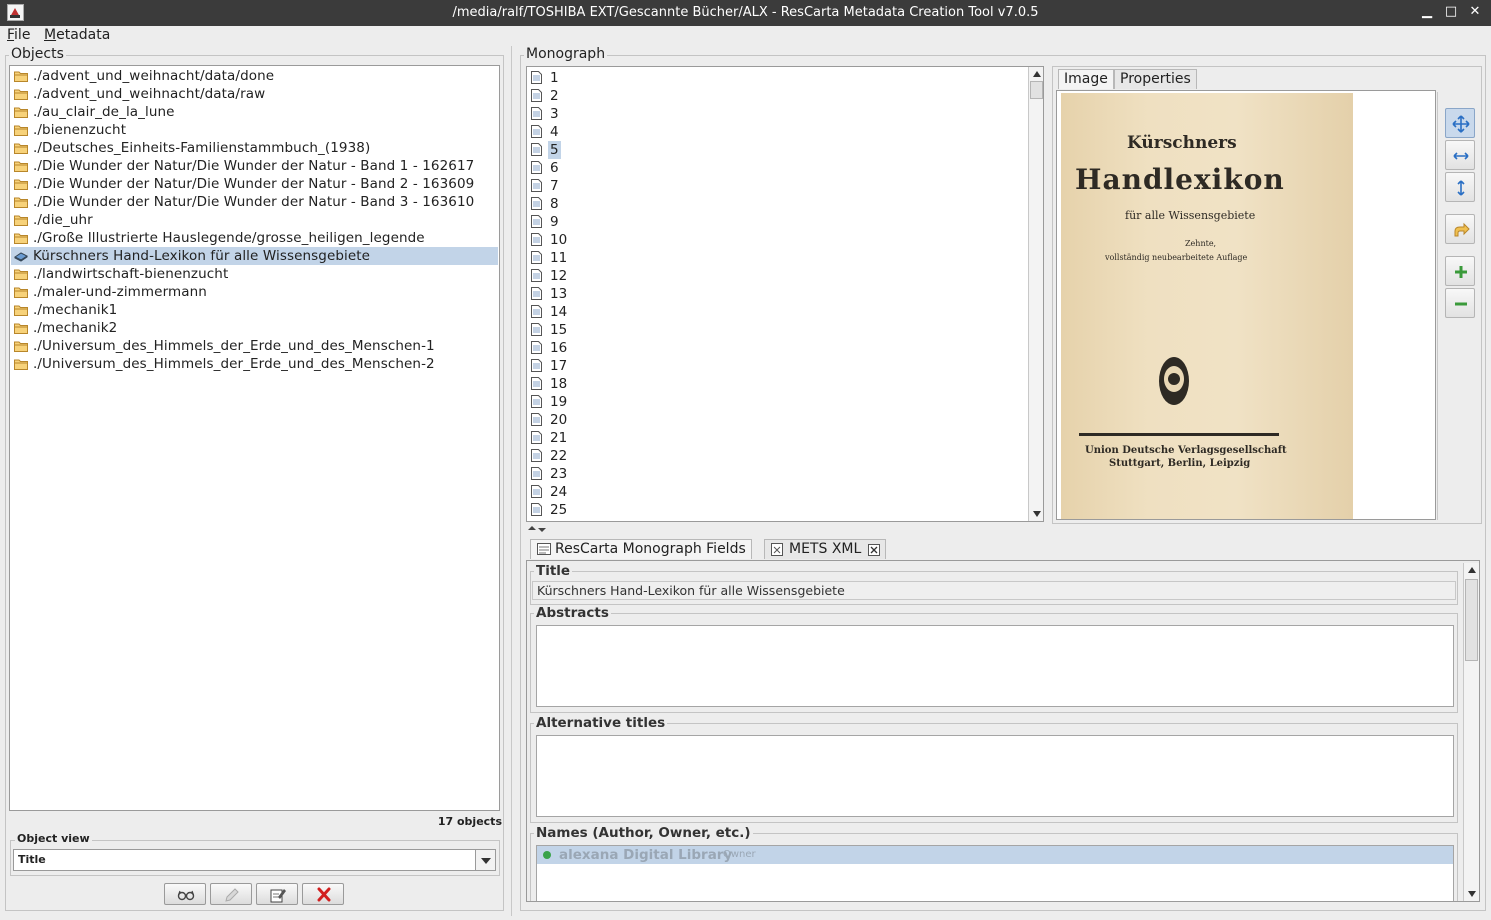 The height and width of the screenshot is (920, 1491). Describe the element at coordinates (643, 833) in the screenshot. I see `names-legend: Names (Author, Owner, etc.)` at that location.